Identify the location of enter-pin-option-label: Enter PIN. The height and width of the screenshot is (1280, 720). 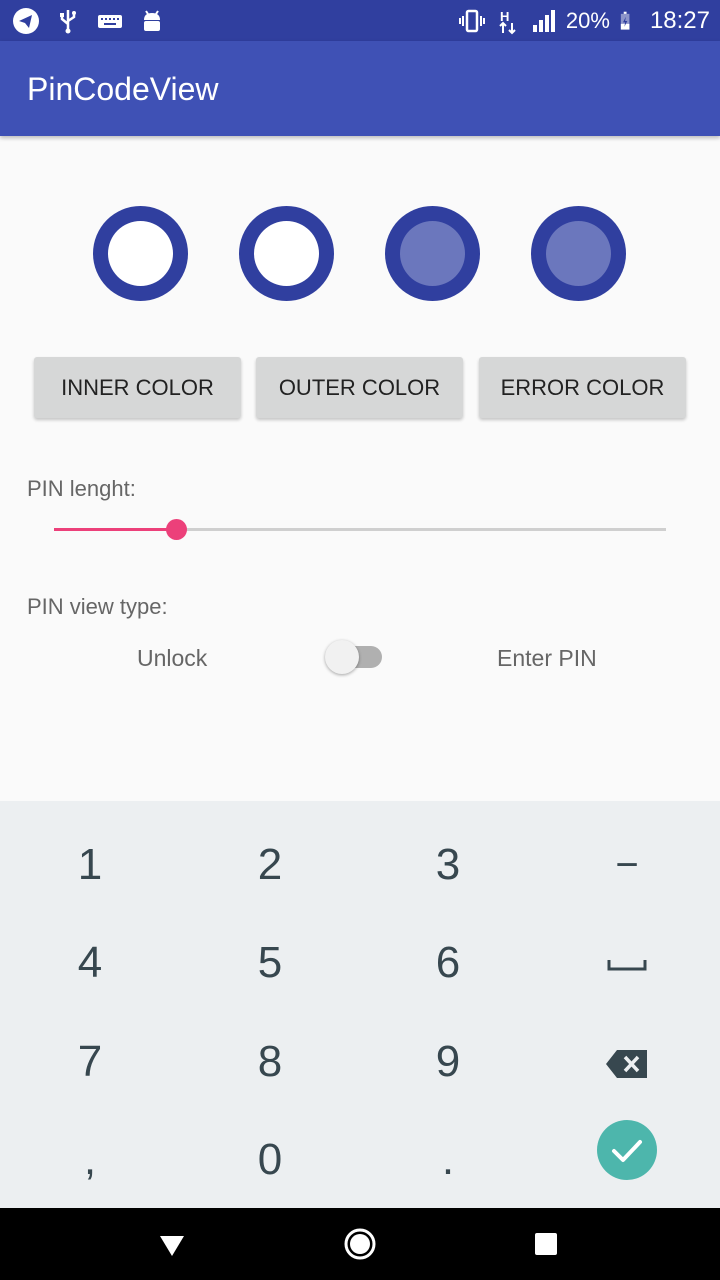
(547, 658).